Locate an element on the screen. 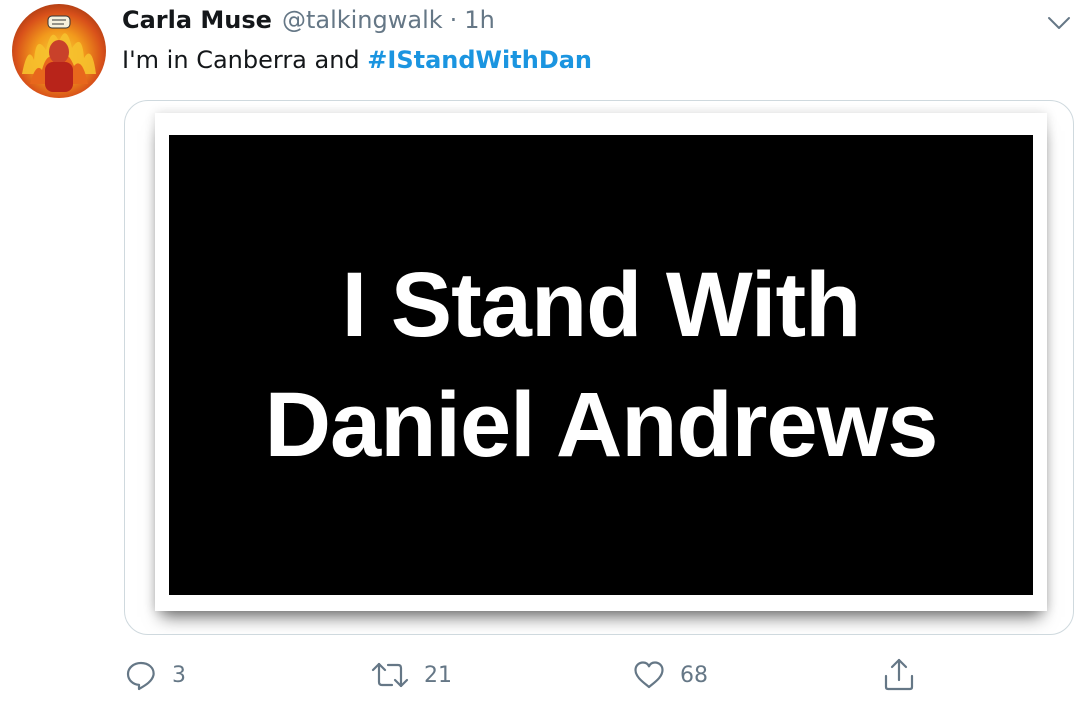  share-icon is located at coordinates (899, 674).